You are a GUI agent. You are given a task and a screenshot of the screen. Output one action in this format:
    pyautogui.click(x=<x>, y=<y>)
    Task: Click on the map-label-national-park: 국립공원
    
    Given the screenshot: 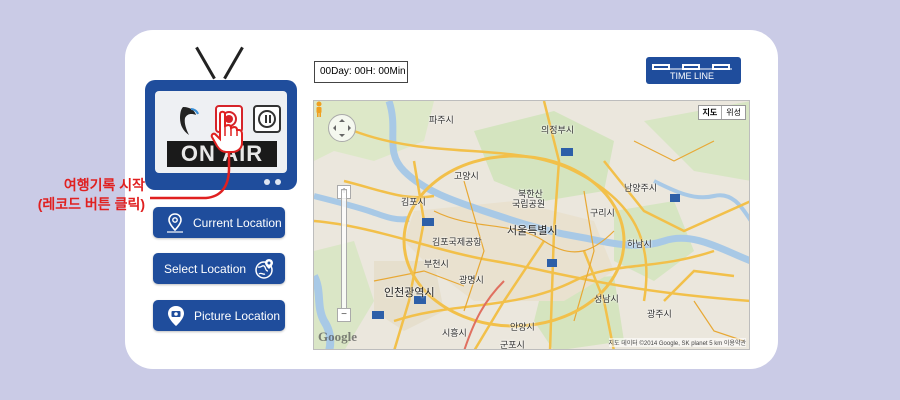 What is the action you would take?
    pyautogui.click(x=529, y=204)
    